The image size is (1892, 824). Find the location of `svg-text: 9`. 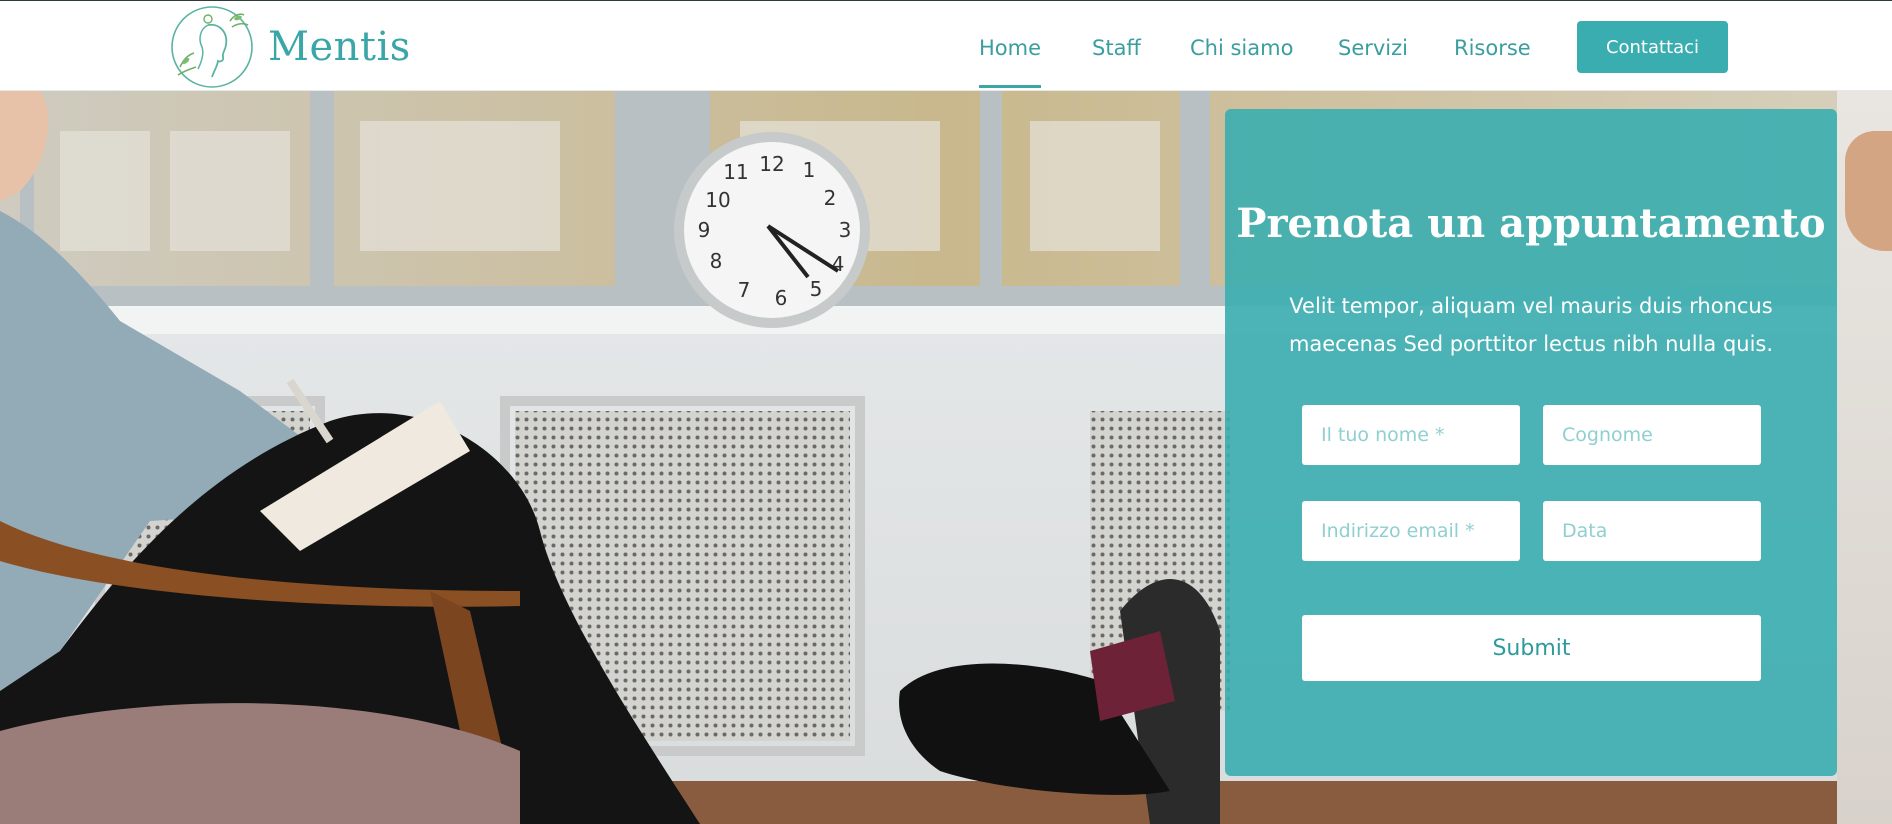

svg-text: 9 is located at coordinates (704, 230).